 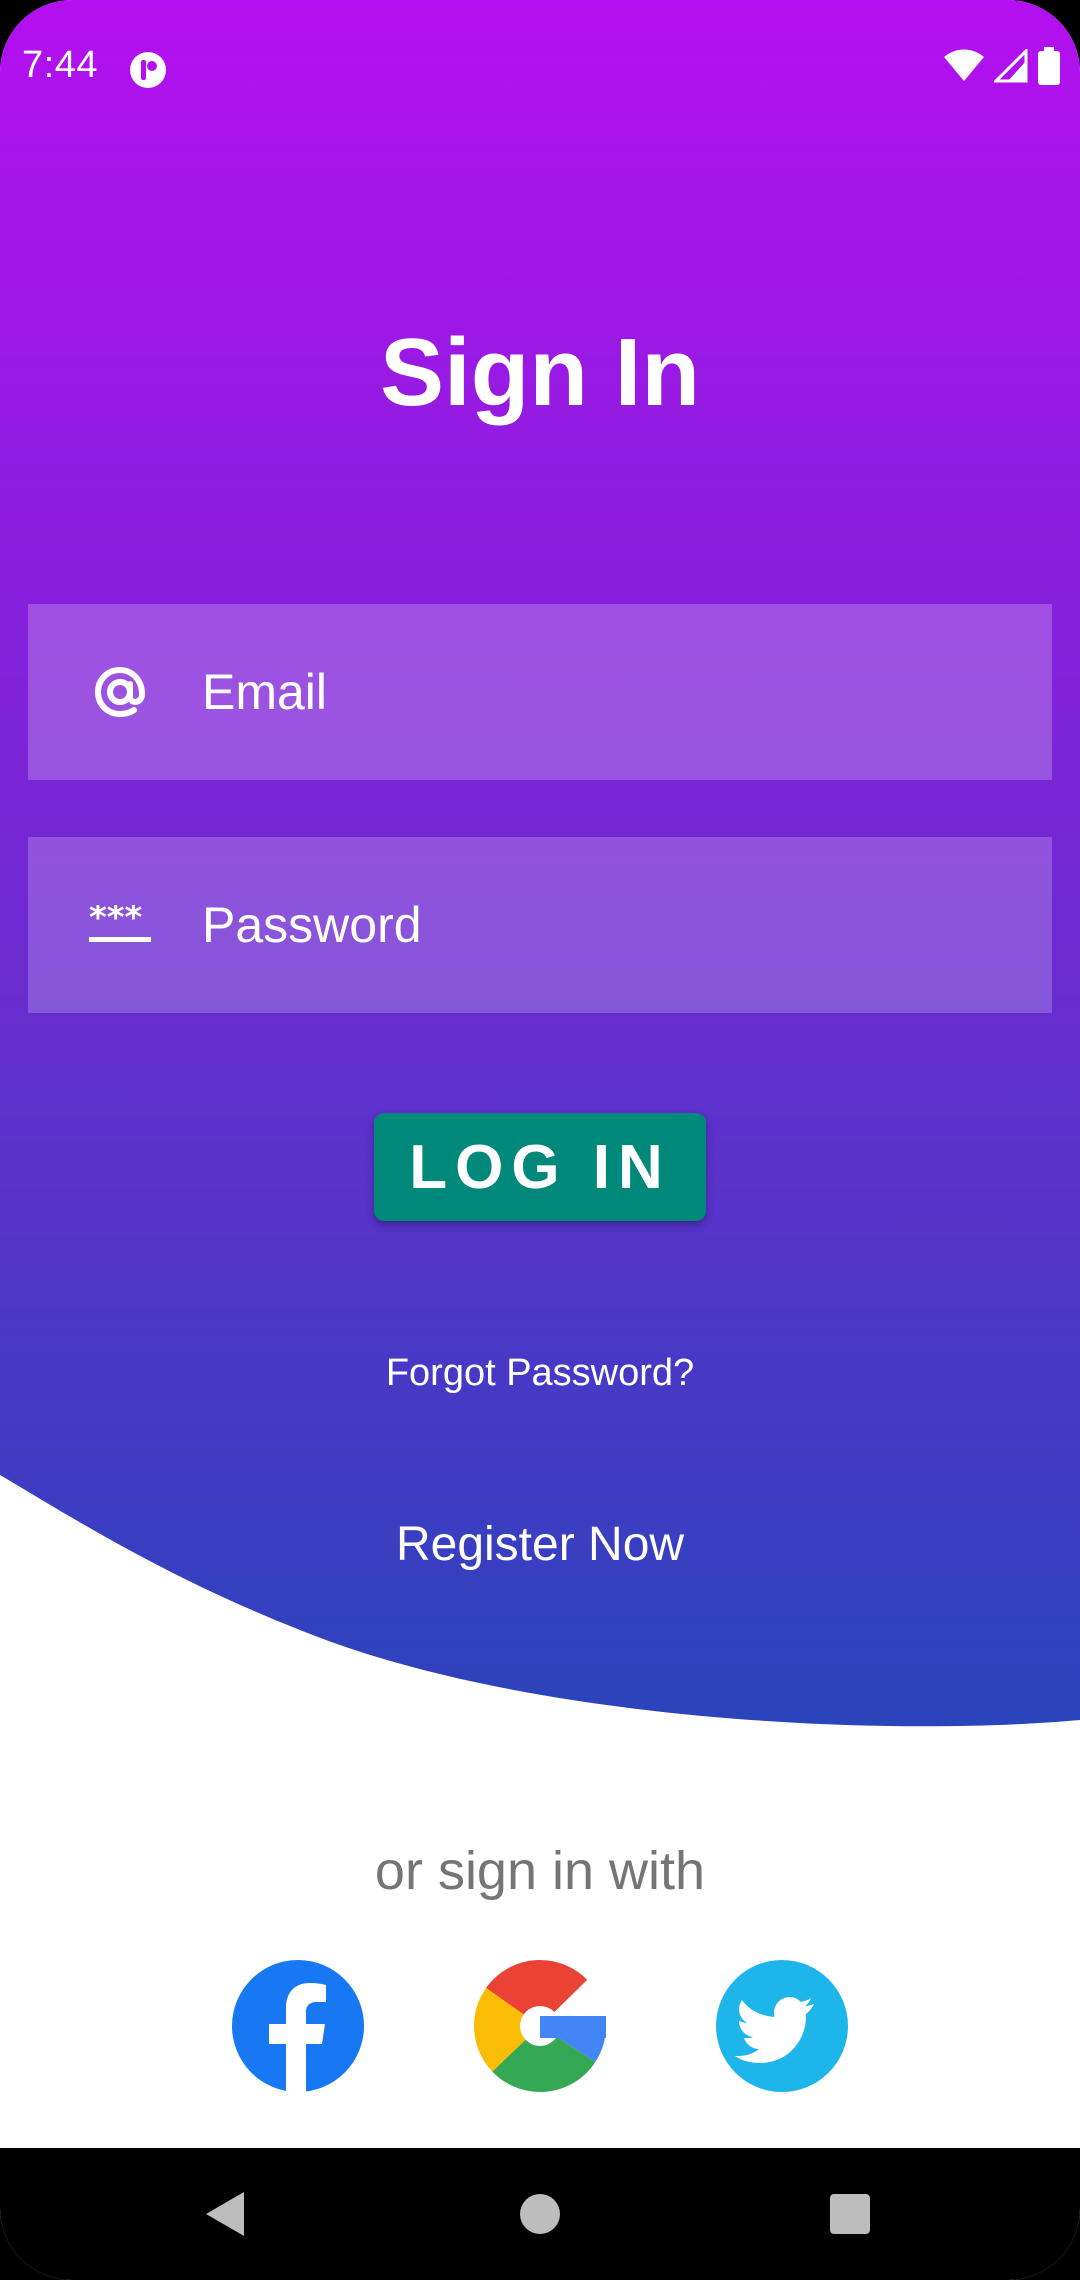 I want to click on alt-signin-label: or sign in with, so click(x=540, y=1871).